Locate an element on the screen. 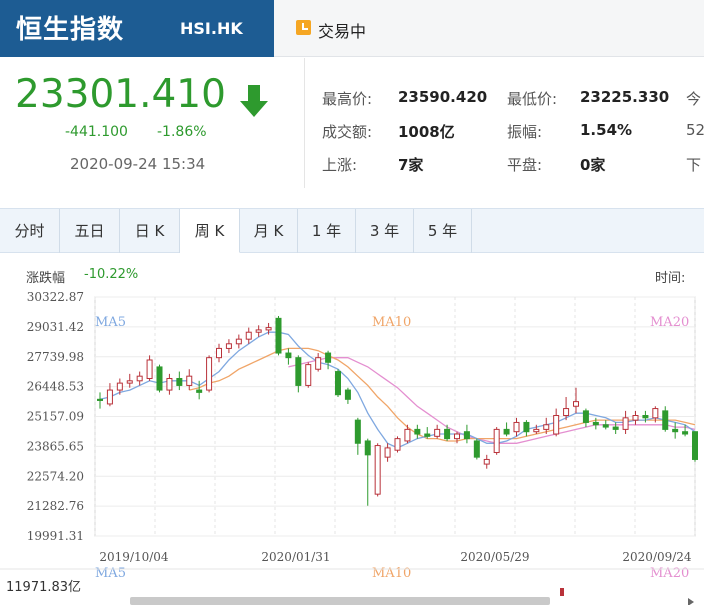 The image size is (704, 605). tab-monthly-k: 月 K is located at coordinates (269, 231).